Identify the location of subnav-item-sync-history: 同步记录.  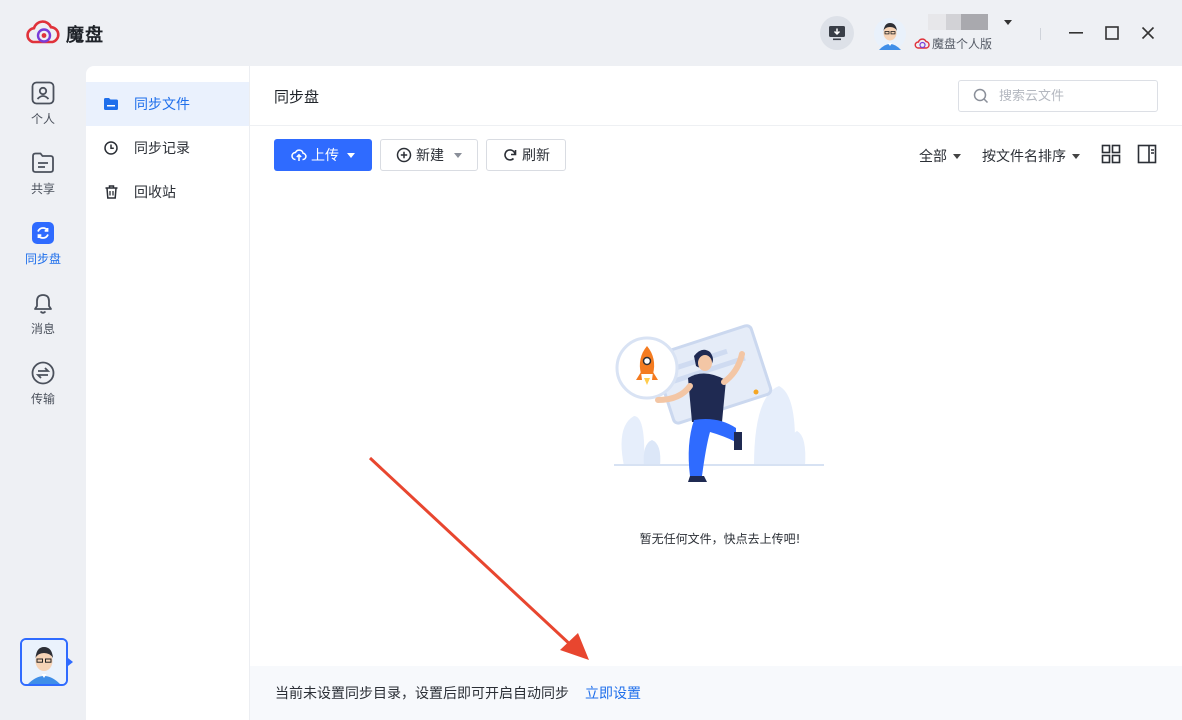
(167, 148).